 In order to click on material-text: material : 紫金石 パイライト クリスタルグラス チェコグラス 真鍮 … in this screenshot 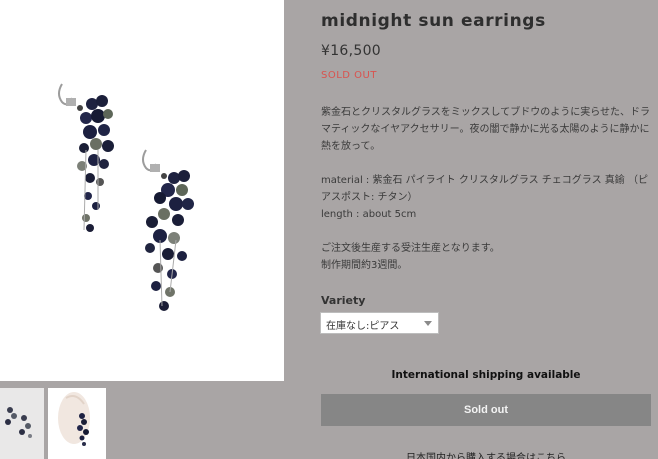, I will do `click(484, 189)`.